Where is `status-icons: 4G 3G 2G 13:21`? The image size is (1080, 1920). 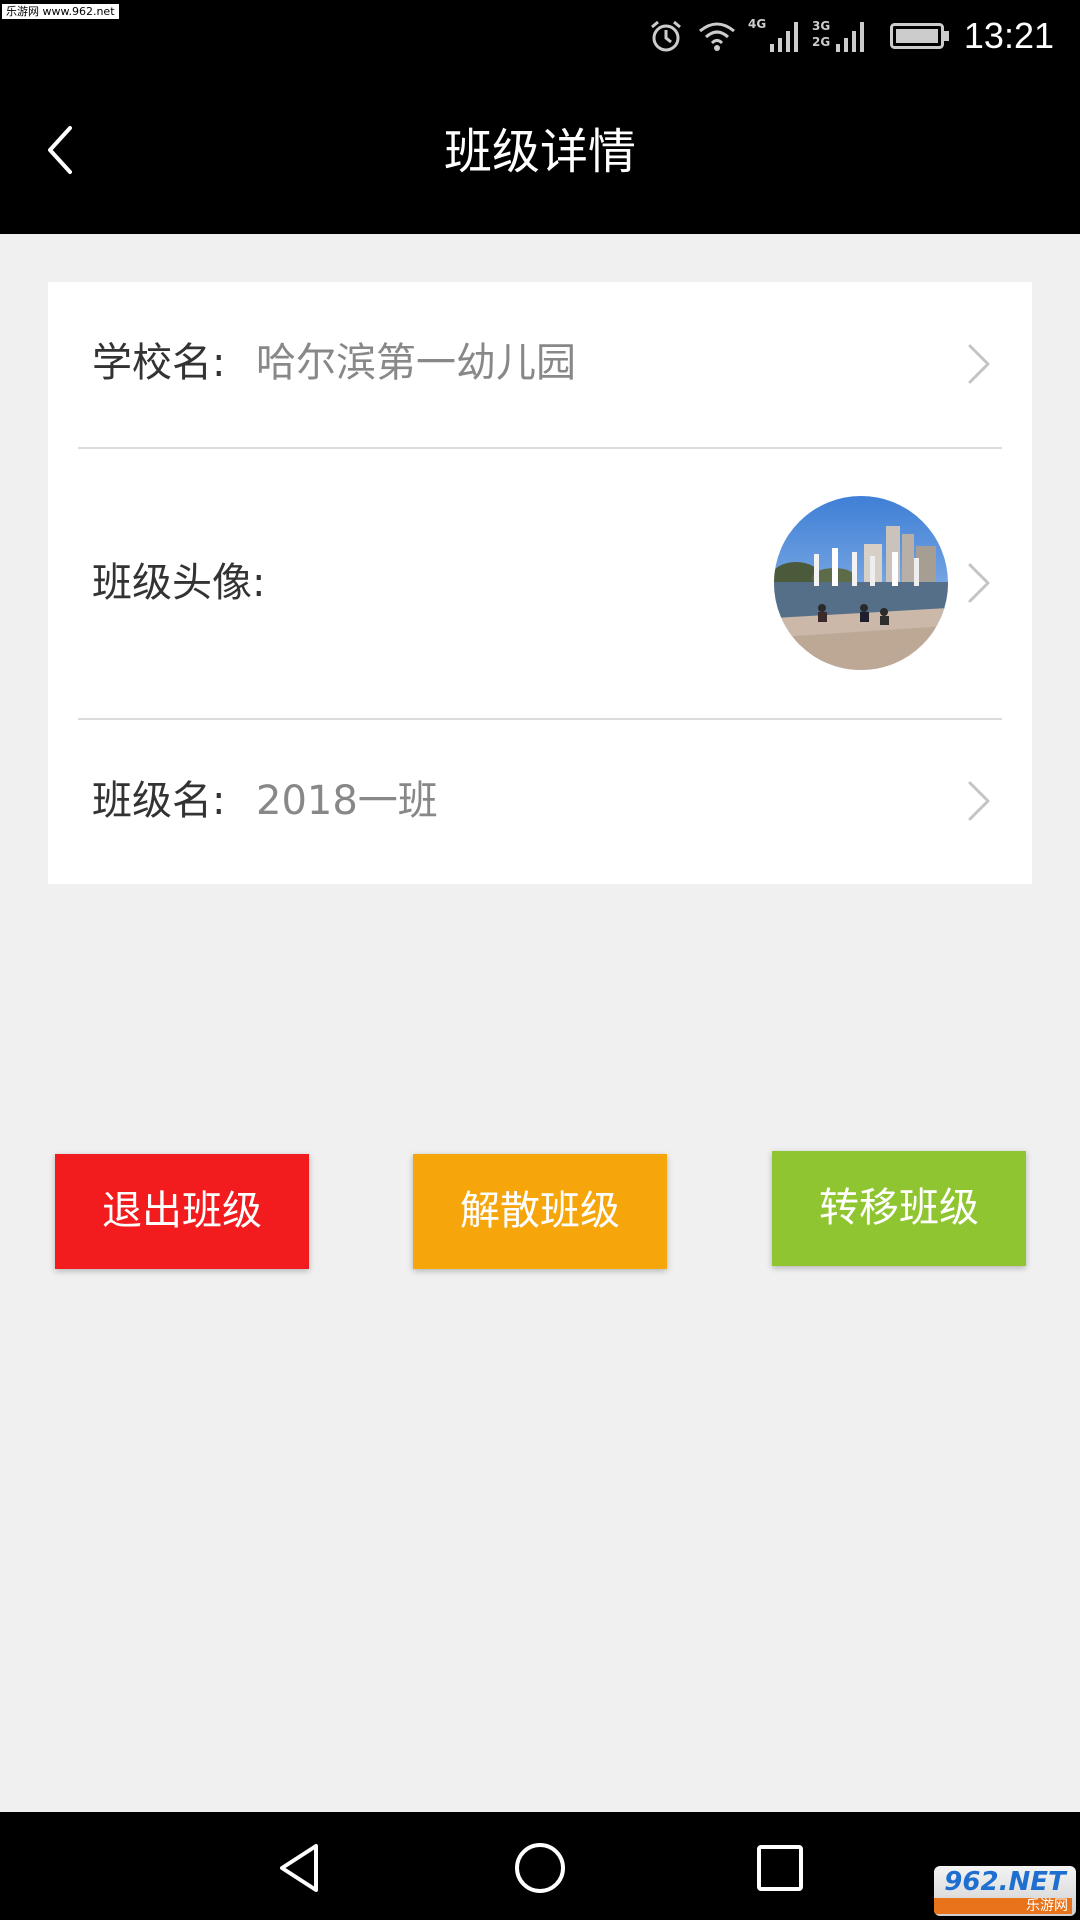
status-icons: 4G 3G 2G 13:21 is located at coordinates (864, 36).